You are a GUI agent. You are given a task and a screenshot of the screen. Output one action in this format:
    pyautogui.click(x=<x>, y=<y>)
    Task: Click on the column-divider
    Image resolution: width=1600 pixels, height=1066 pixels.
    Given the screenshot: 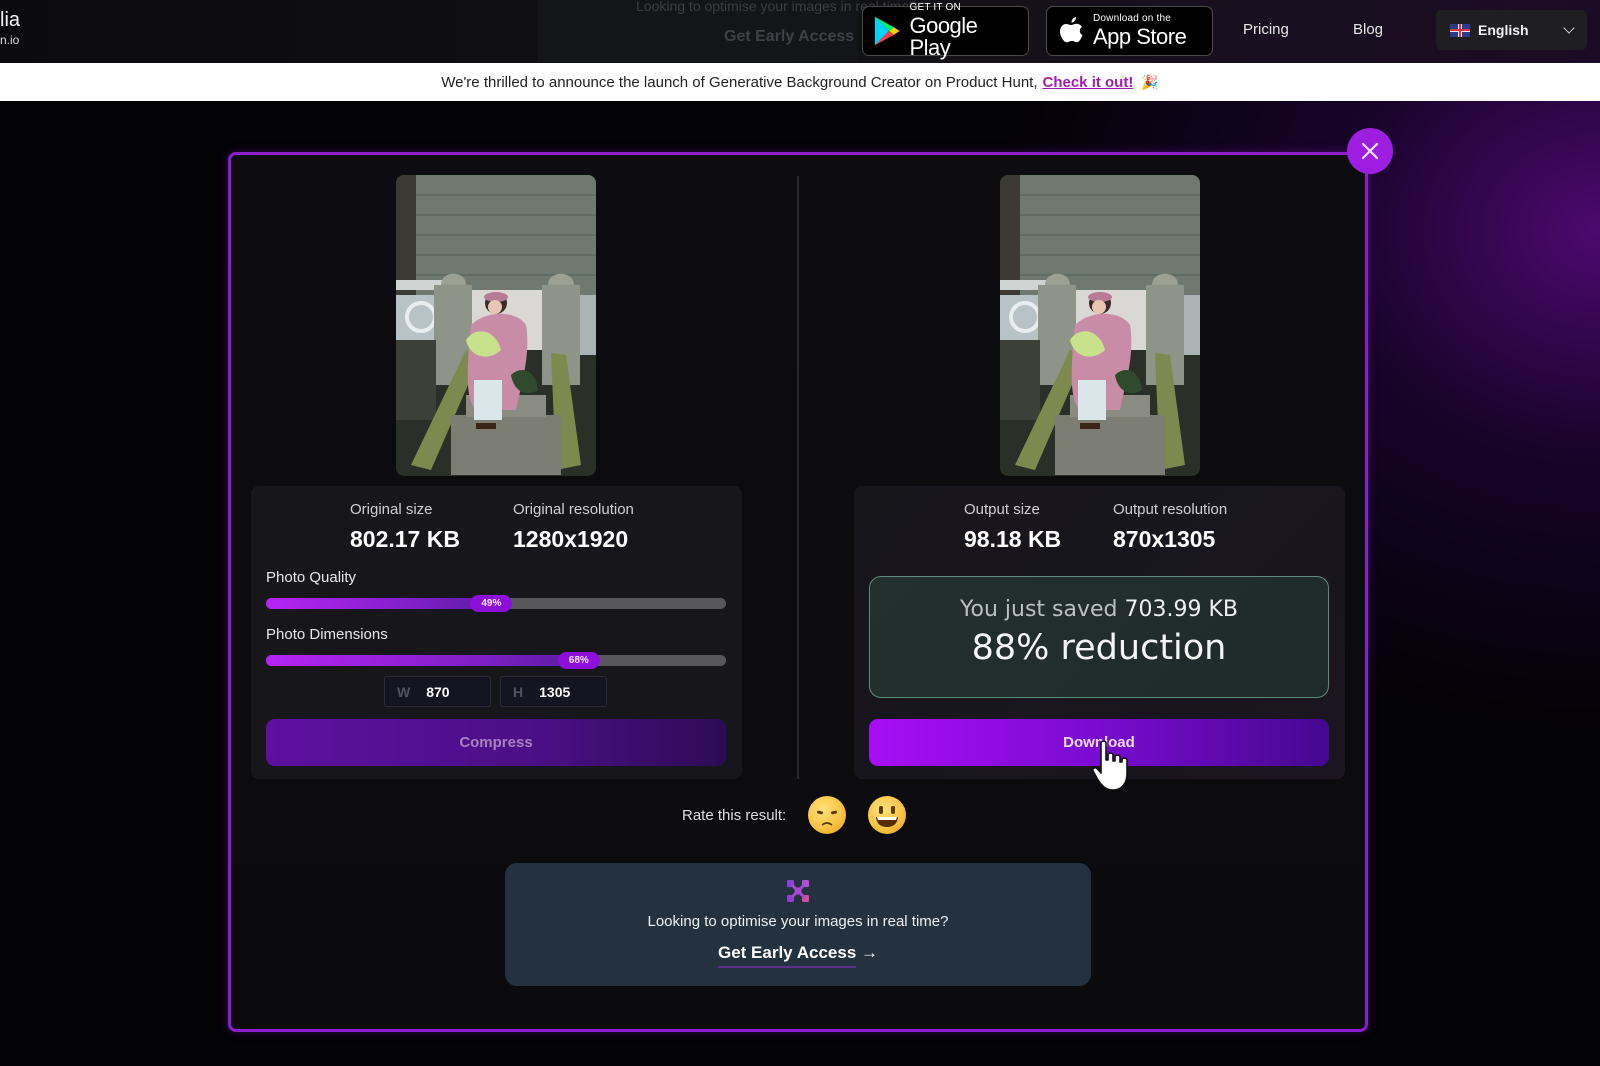 What is the action you would take?
    pyautogui.click(x=798, y=477)
    